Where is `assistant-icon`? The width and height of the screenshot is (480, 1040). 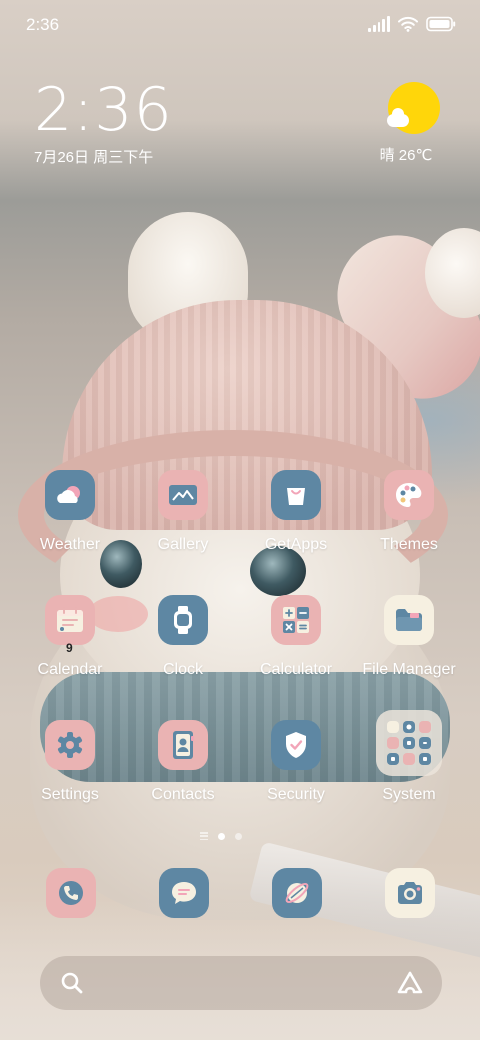
assistant-icon is located at coordinates (410, 985).